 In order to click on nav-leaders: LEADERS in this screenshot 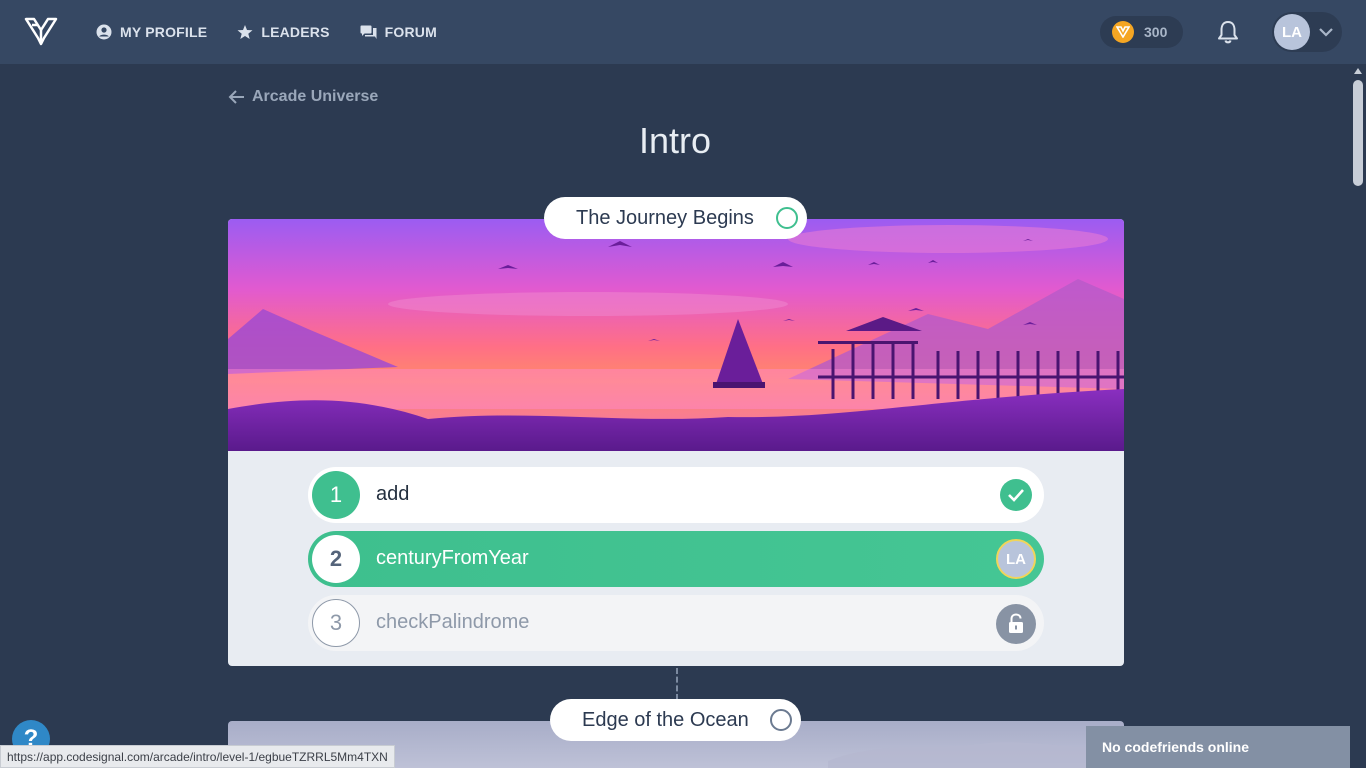, I will do `click(283, 32)`.